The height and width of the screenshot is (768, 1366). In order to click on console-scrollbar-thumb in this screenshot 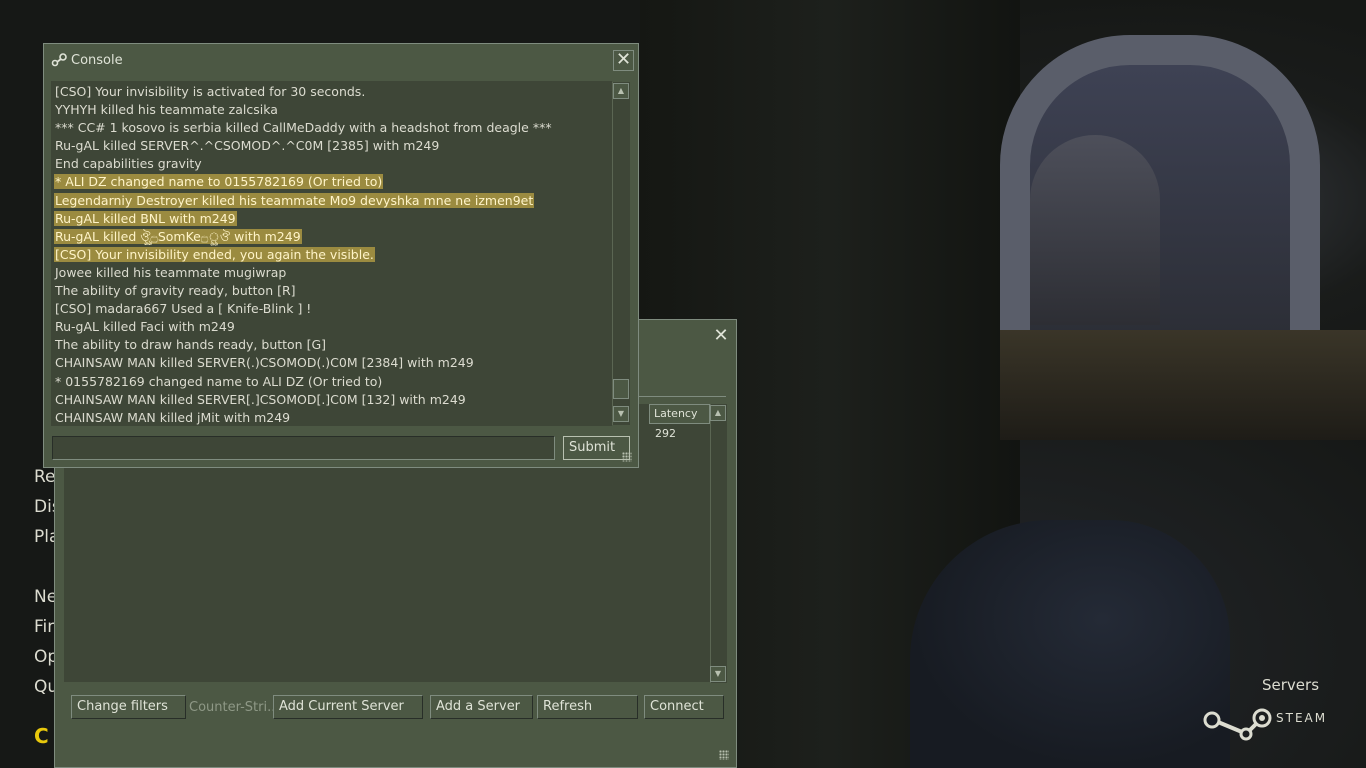, I will do `click(621, 389)`.